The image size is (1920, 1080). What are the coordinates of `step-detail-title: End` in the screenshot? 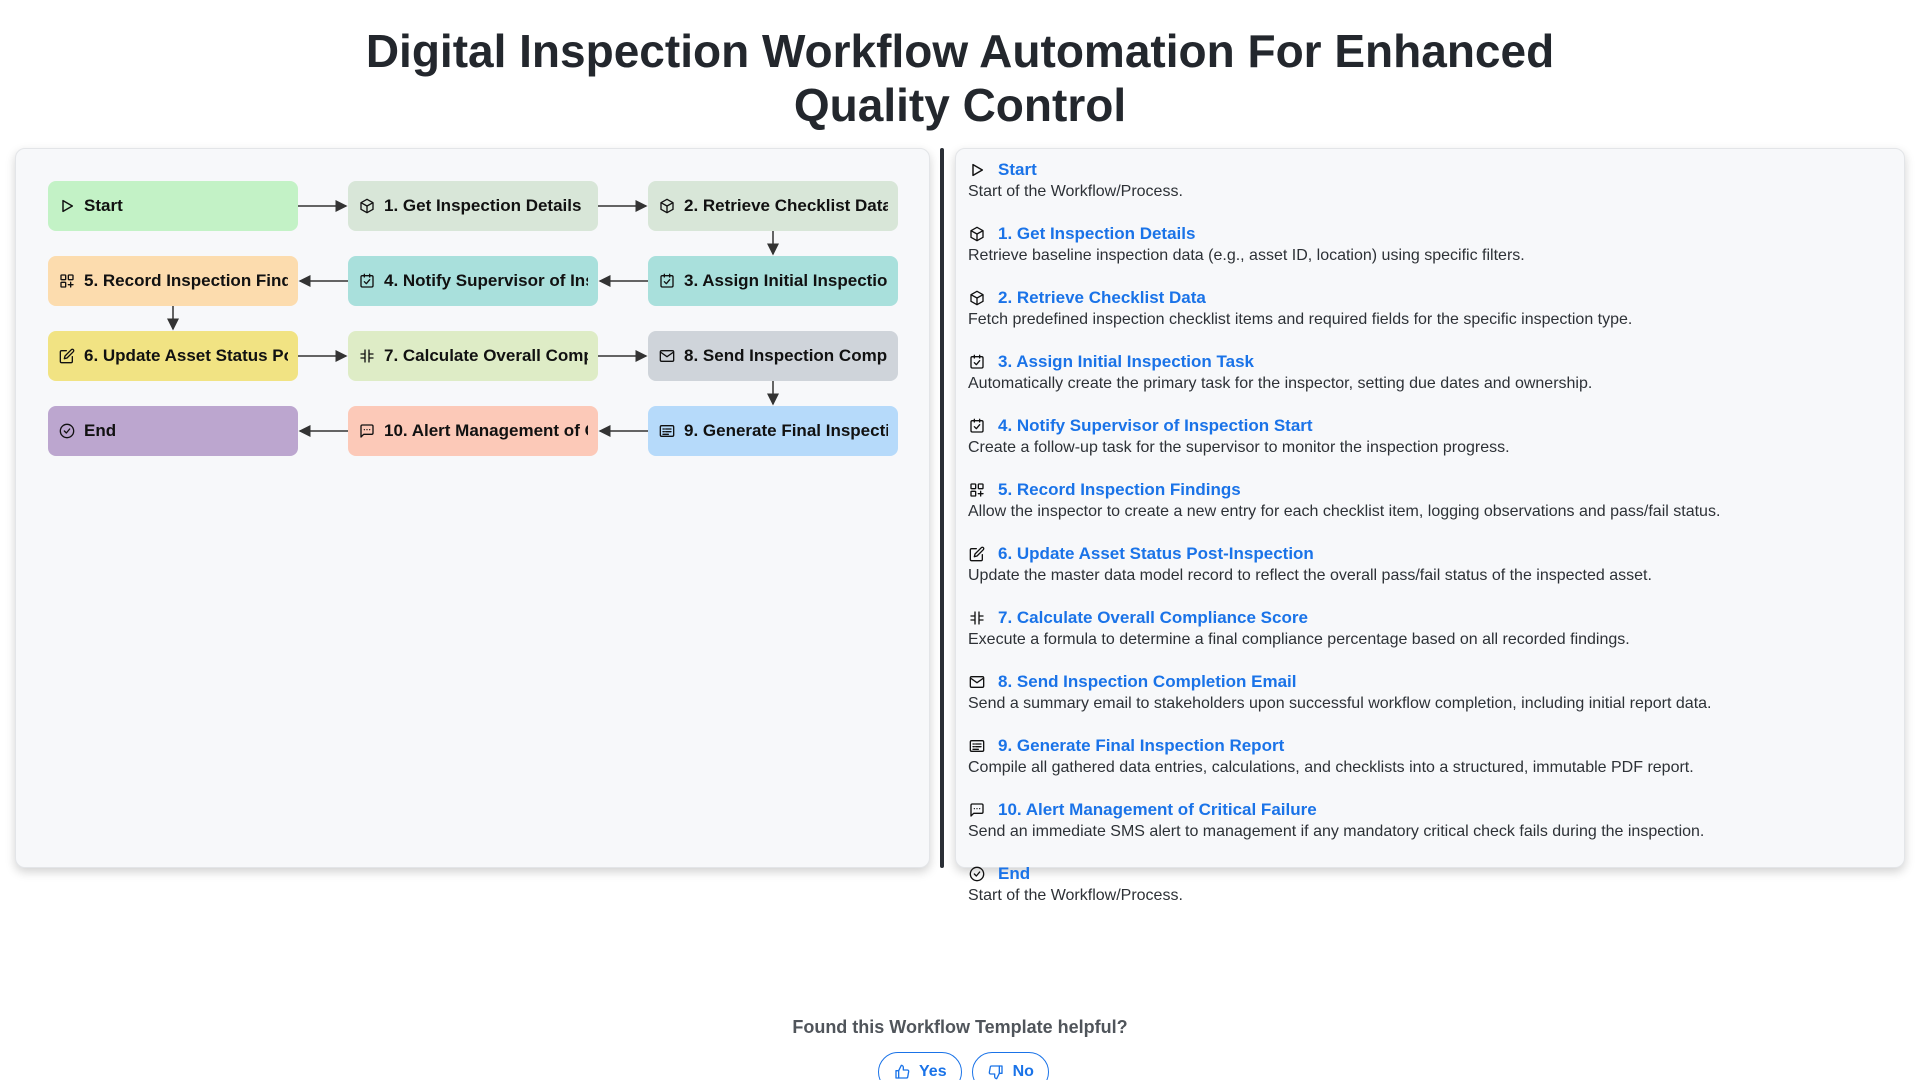 It's located at (1014, 874).